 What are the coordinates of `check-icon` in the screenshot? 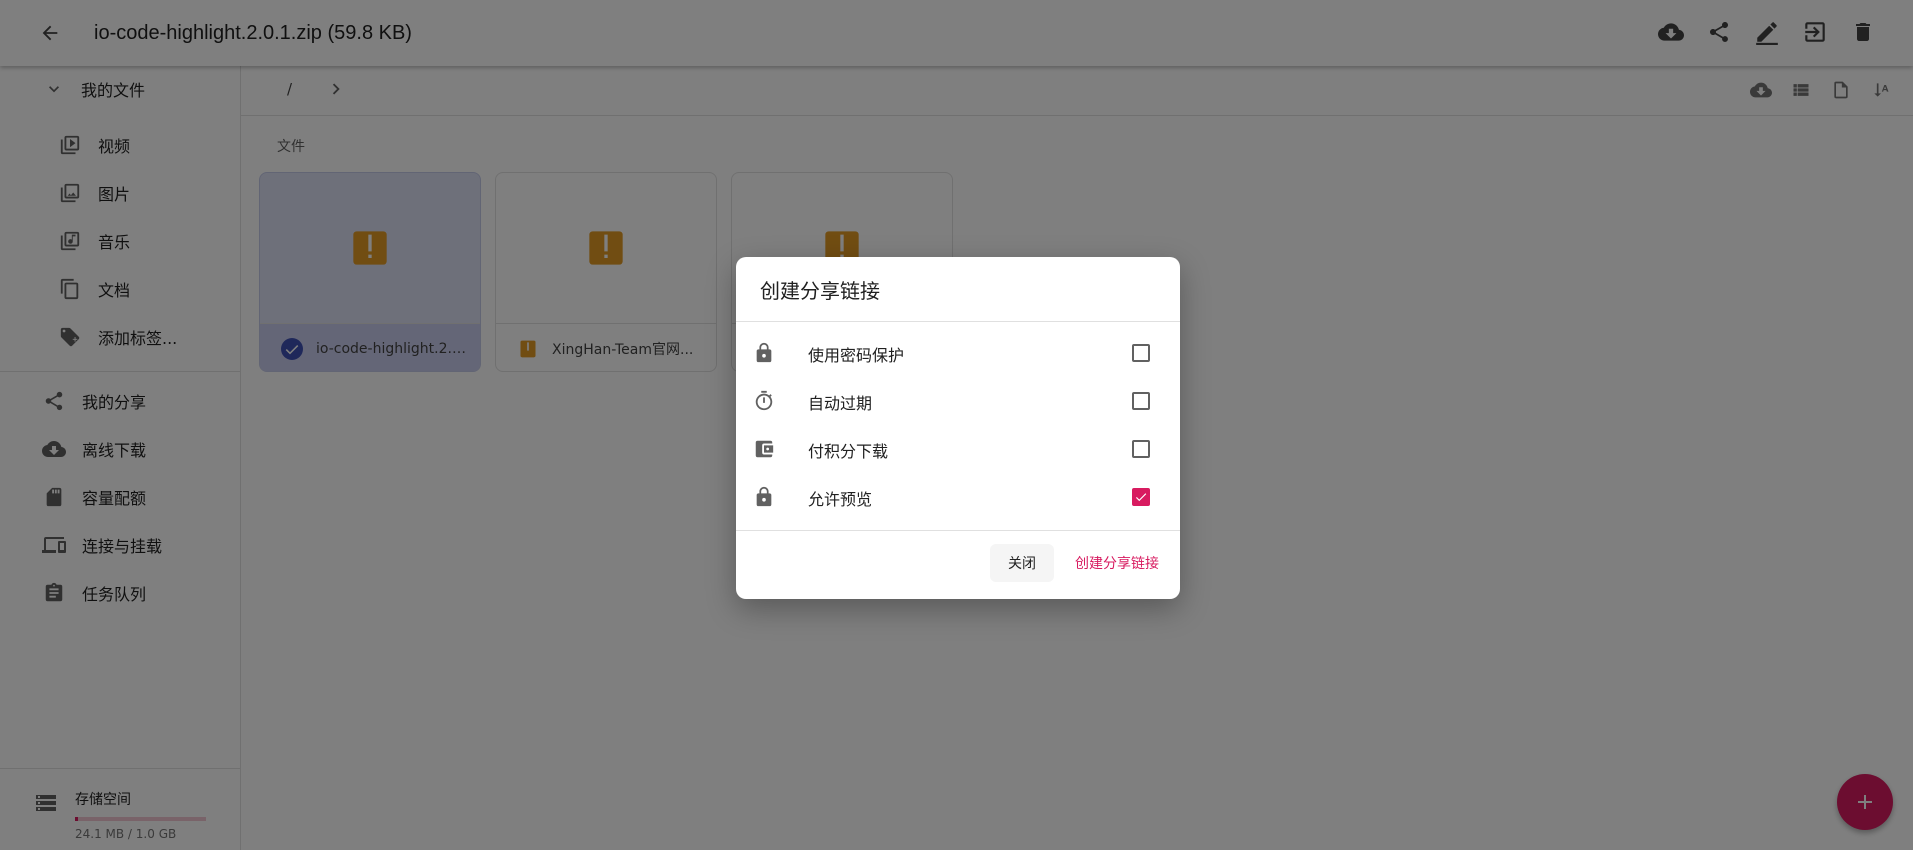 It's located at (1141, 497).